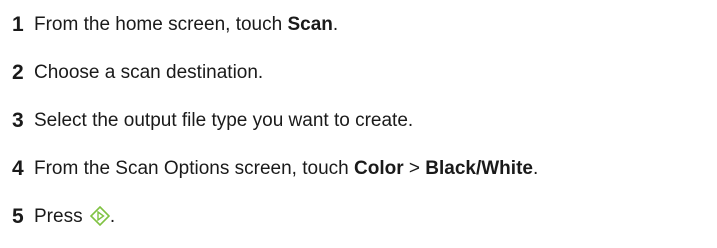  I want to click on start-button-icon, so click(99, 216).